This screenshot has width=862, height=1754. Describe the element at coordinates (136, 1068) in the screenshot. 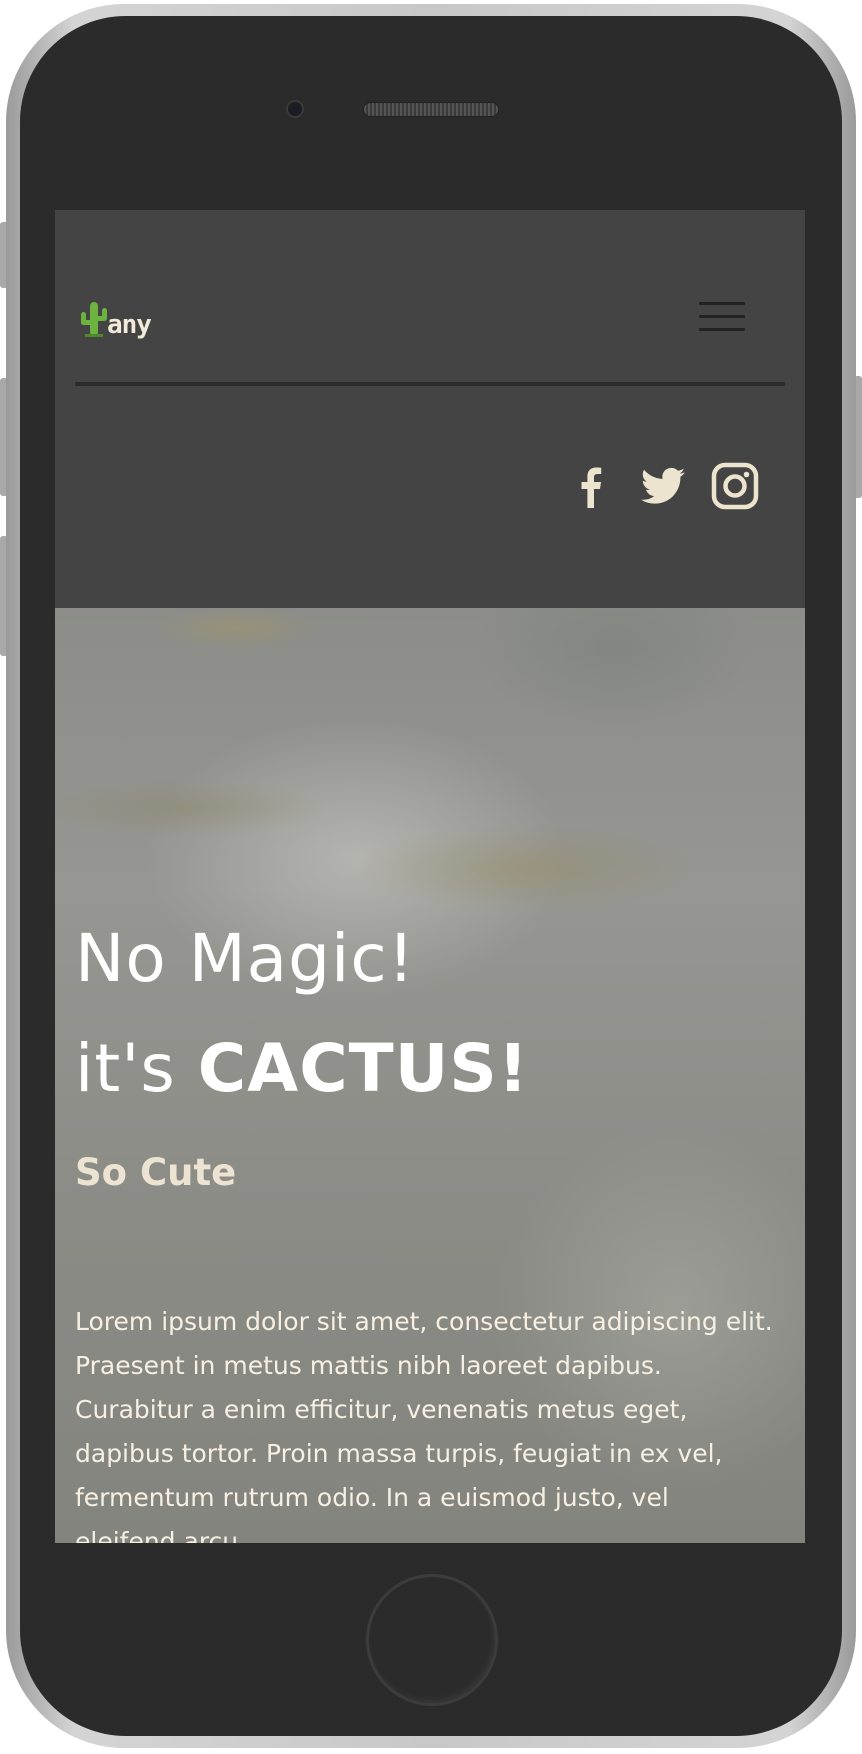

I see `hero-title-prefix: it's` at that location.